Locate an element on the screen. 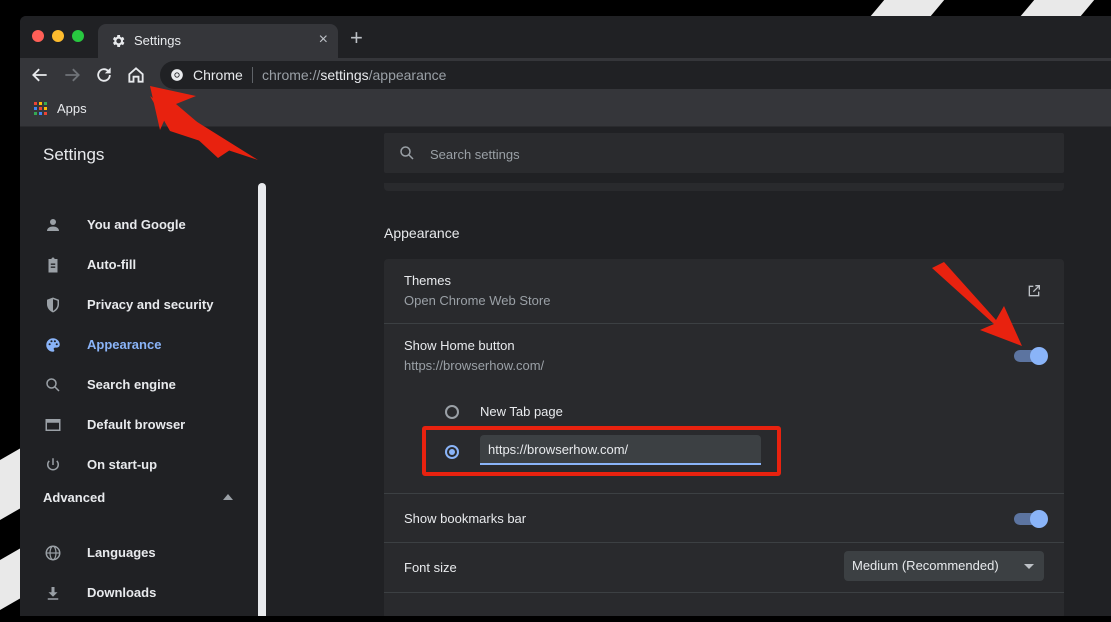  search-input is located at coordinates (730, 154).